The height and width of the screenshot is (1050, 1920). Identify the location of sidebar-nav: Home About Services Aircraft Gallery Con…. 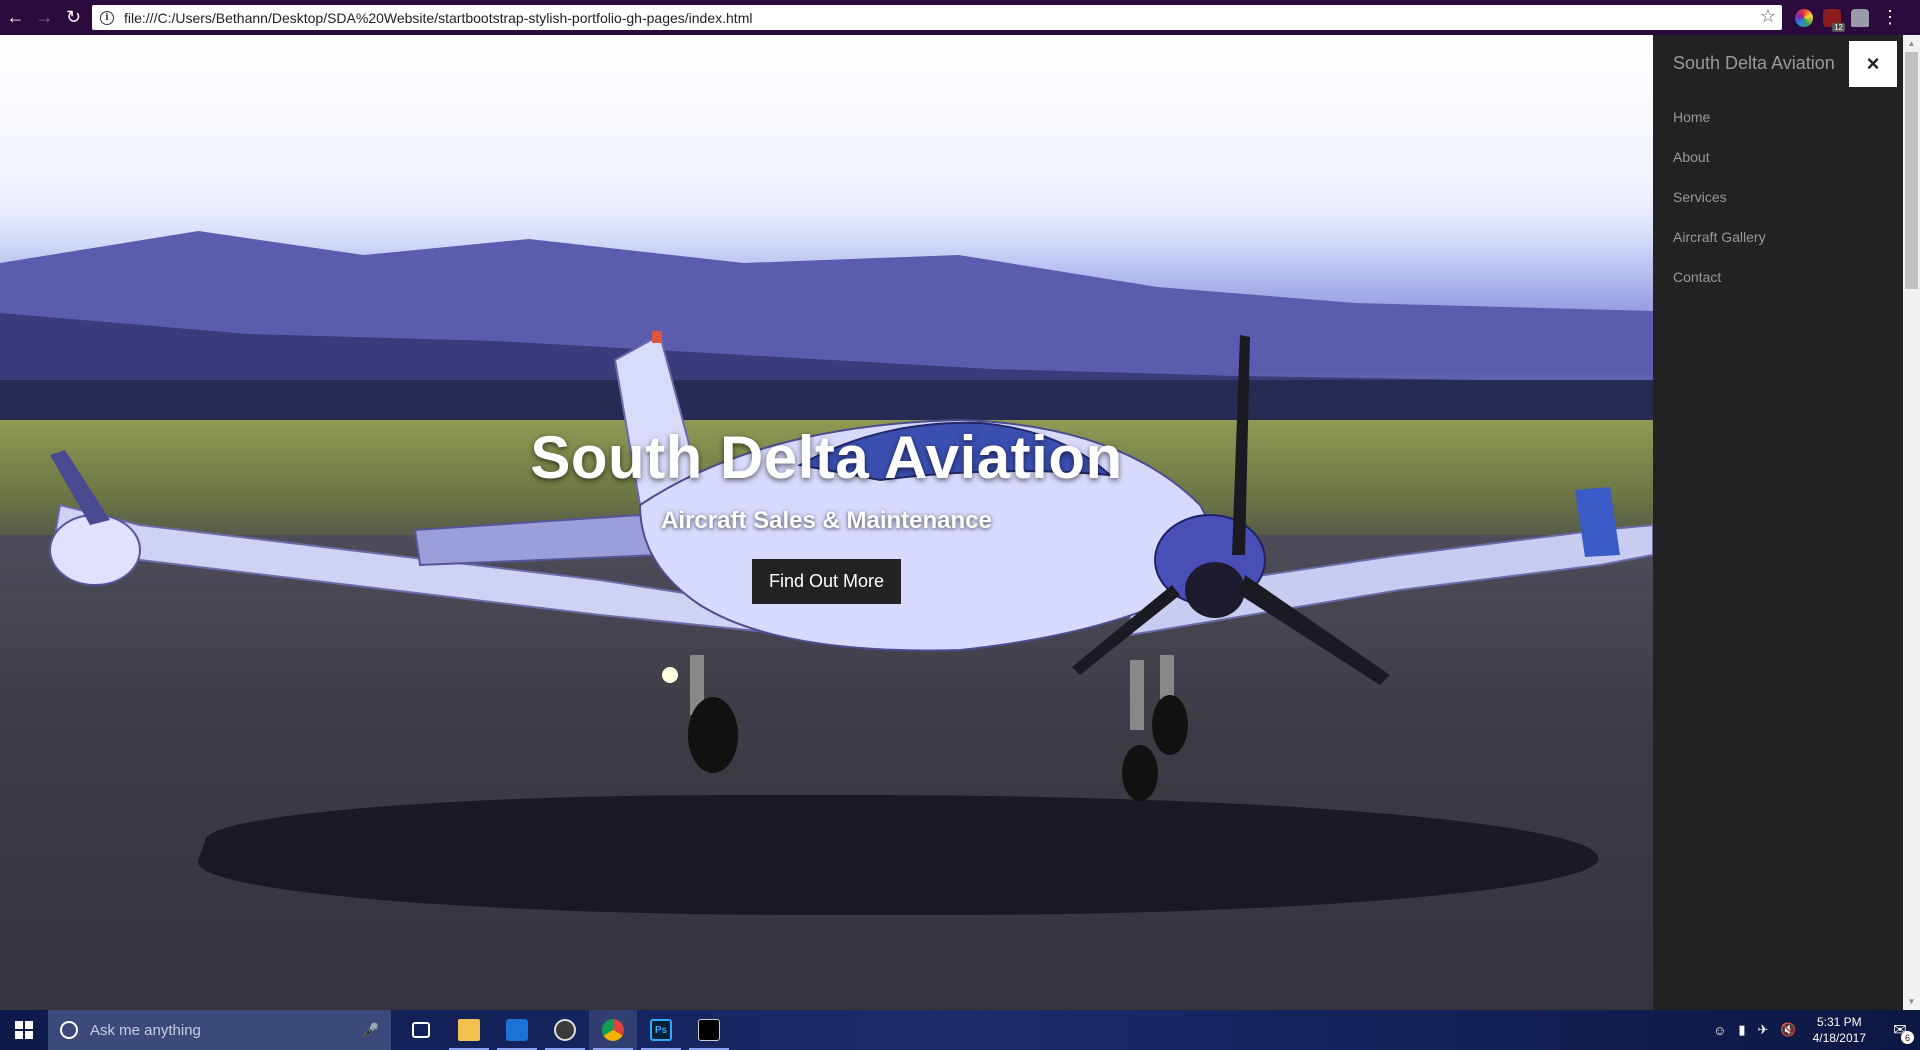
(1719, 197).